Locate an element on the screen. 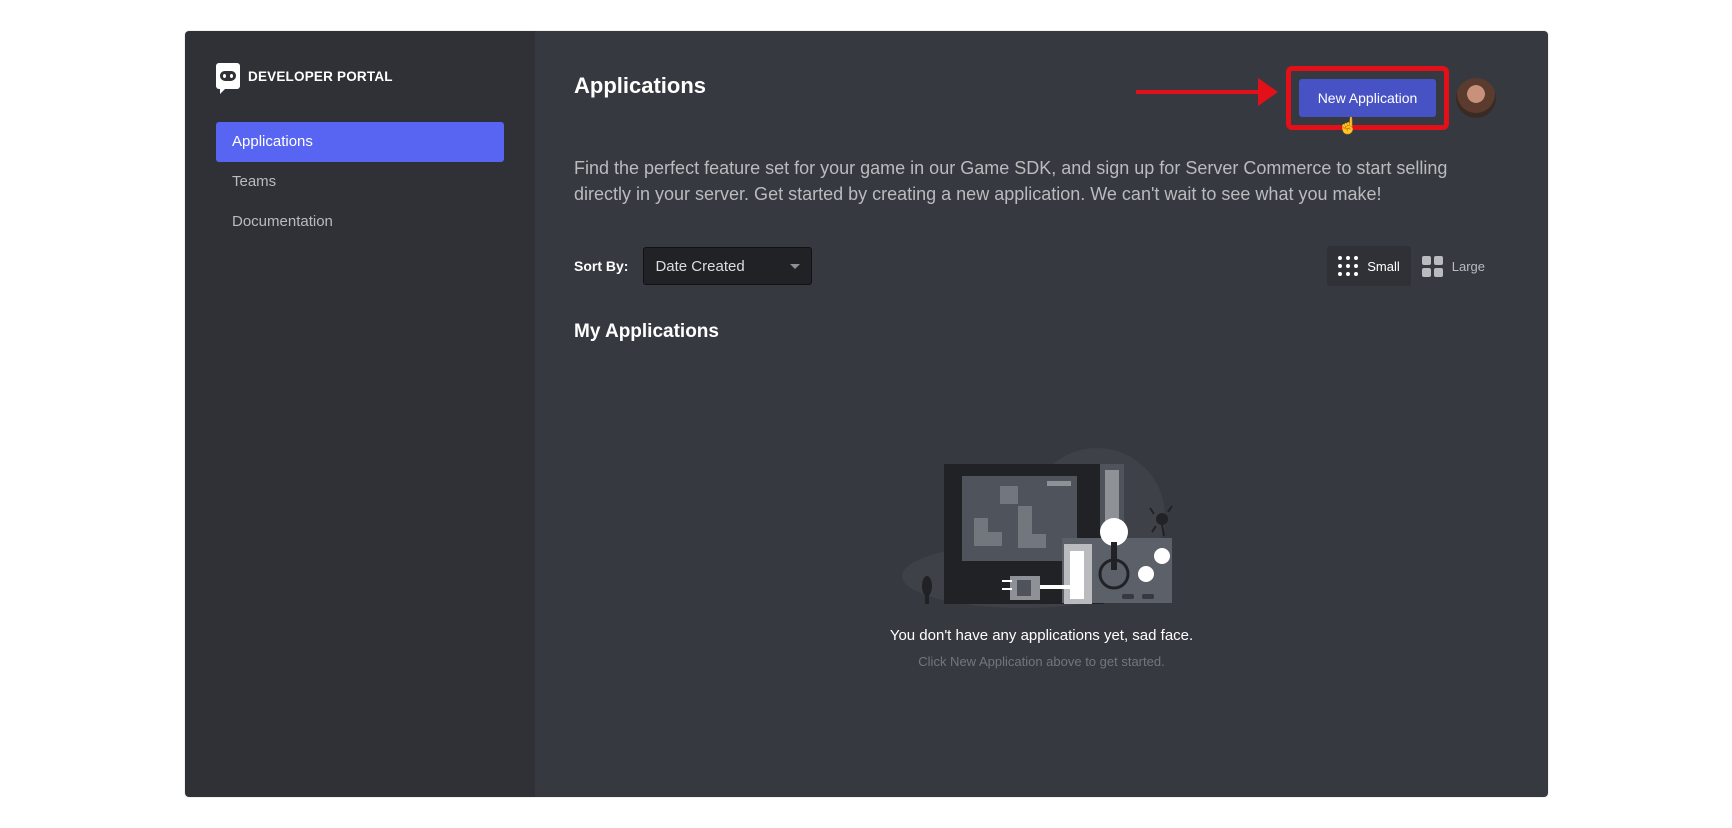 This screenshot has width=1732, height=828. sort-row: Sort By: Date Created is located at coordinates (693, 266).